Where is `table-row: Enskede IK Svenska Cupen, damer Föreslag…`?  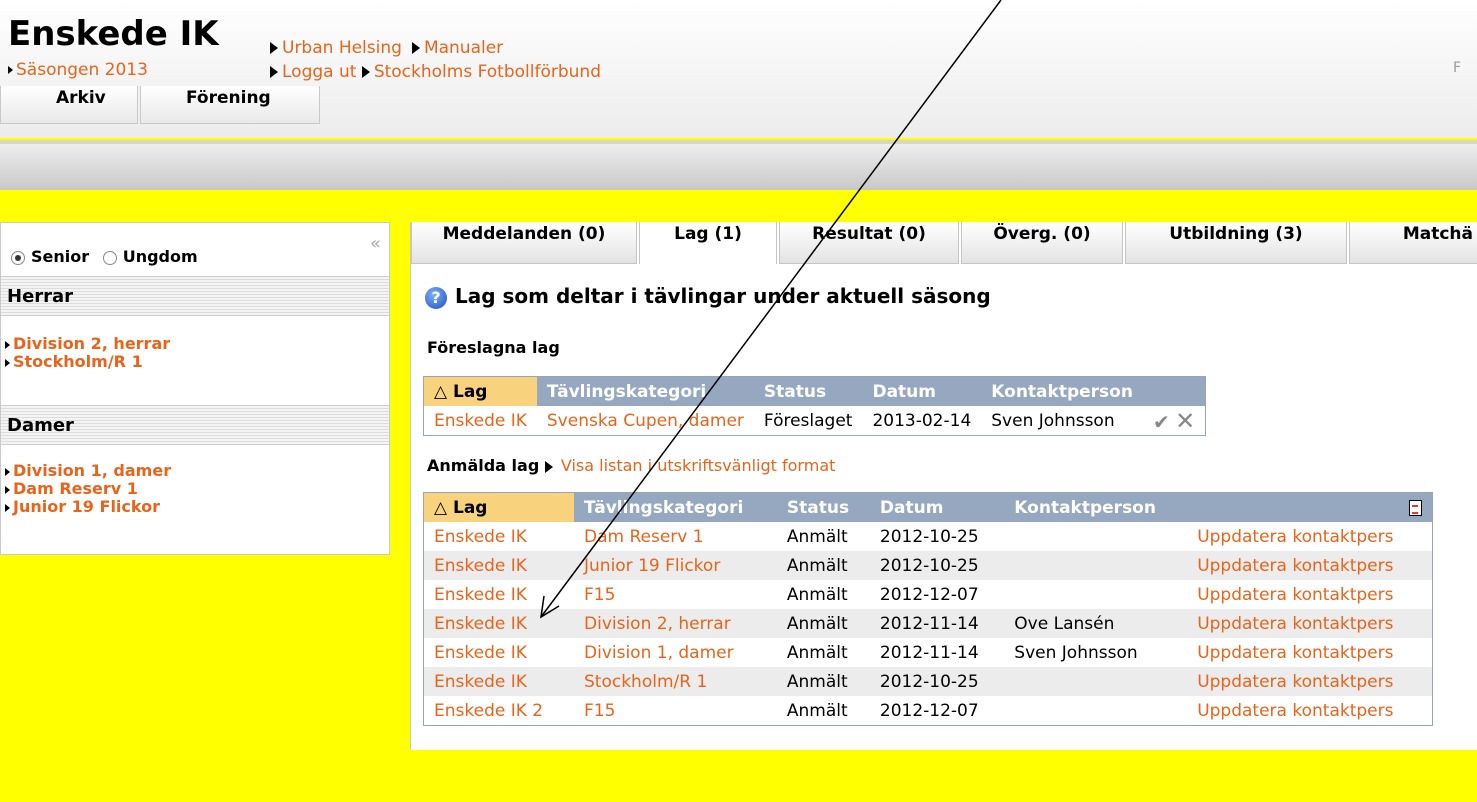 table-row: Enskede IK Svenska Cupen, damer Föreslag… is located at coordinates (815, 421).